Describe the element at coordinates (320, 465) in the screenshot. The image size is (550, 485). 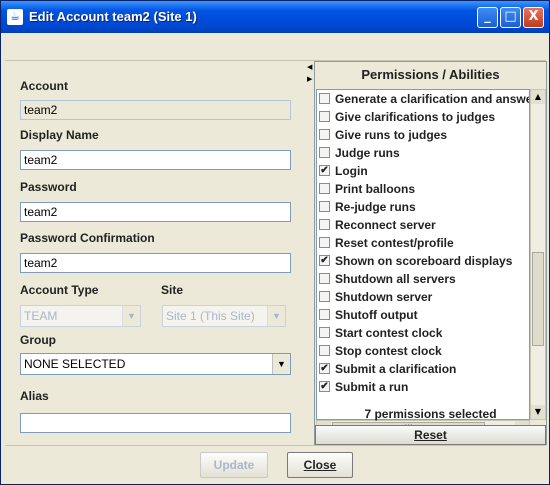
I see `close-button: Close` at that location.